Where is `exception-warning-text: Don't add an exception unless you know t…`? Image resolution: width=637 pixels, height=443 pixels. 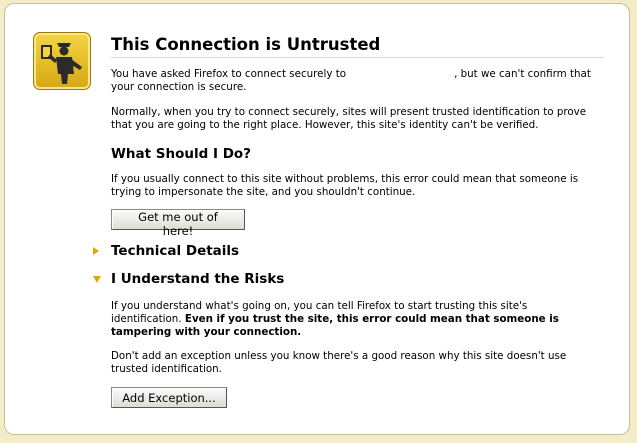
exception-warning-text: Don't add an exception unless you know t… is located at coordinates (339, 362).